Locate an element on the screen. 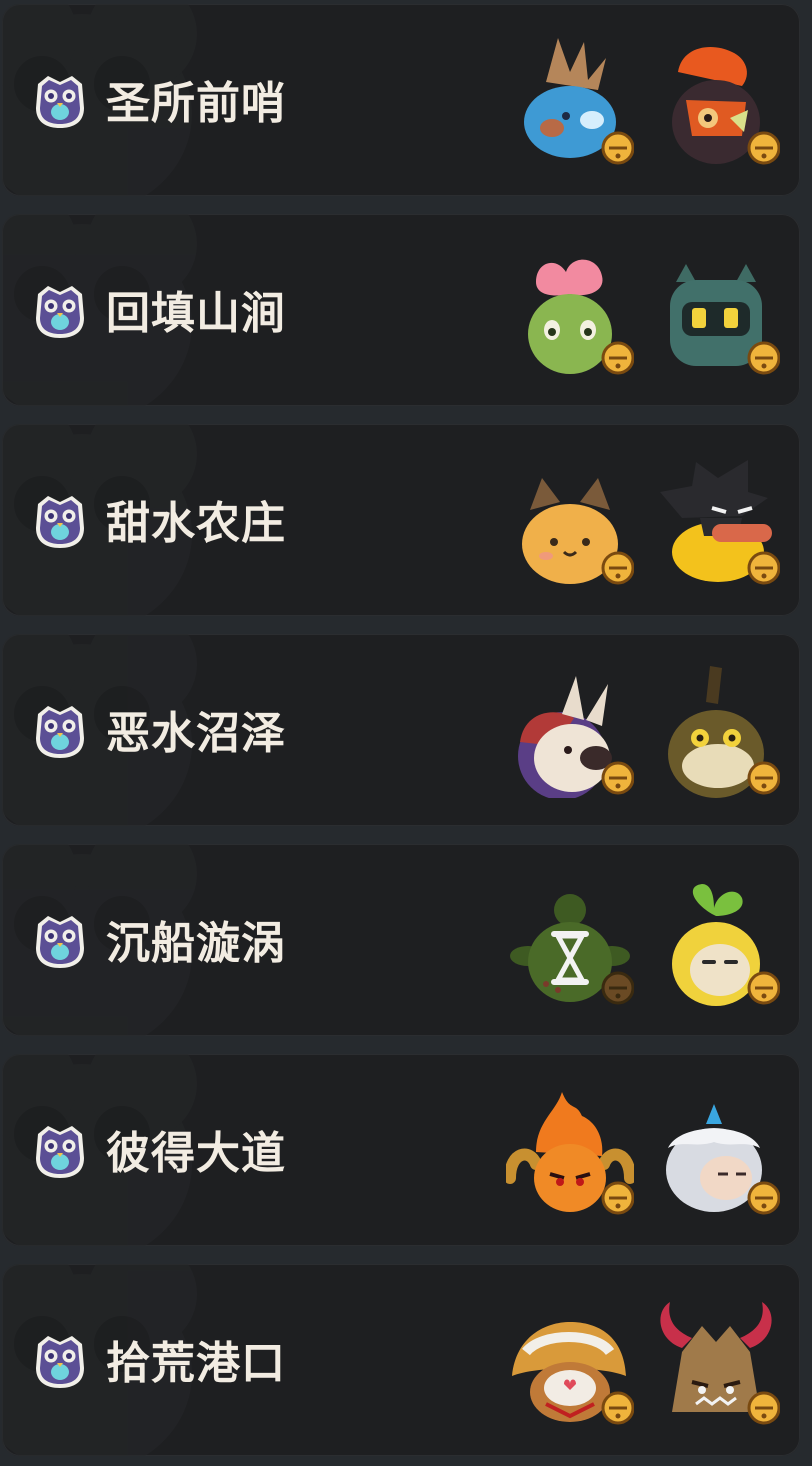 This screenshot has width=812, height=1466. region-row: 沉船漩涡 is located at coordinates (401, 940).